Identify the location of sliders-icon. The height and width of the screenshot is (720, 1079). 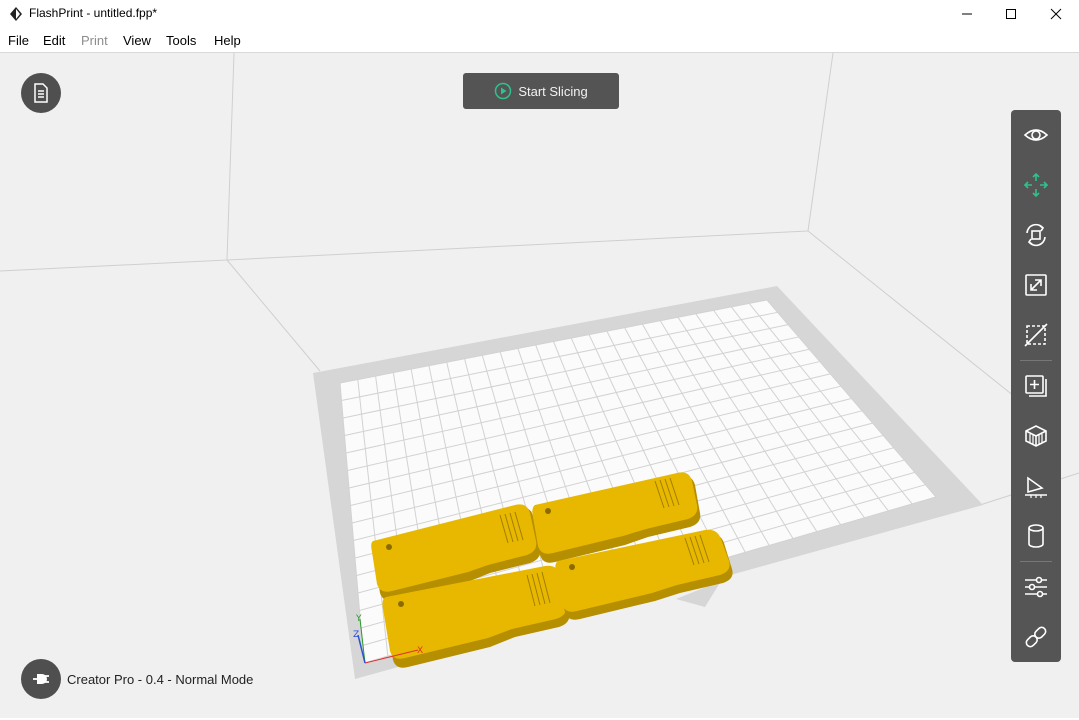
(1036, 587).